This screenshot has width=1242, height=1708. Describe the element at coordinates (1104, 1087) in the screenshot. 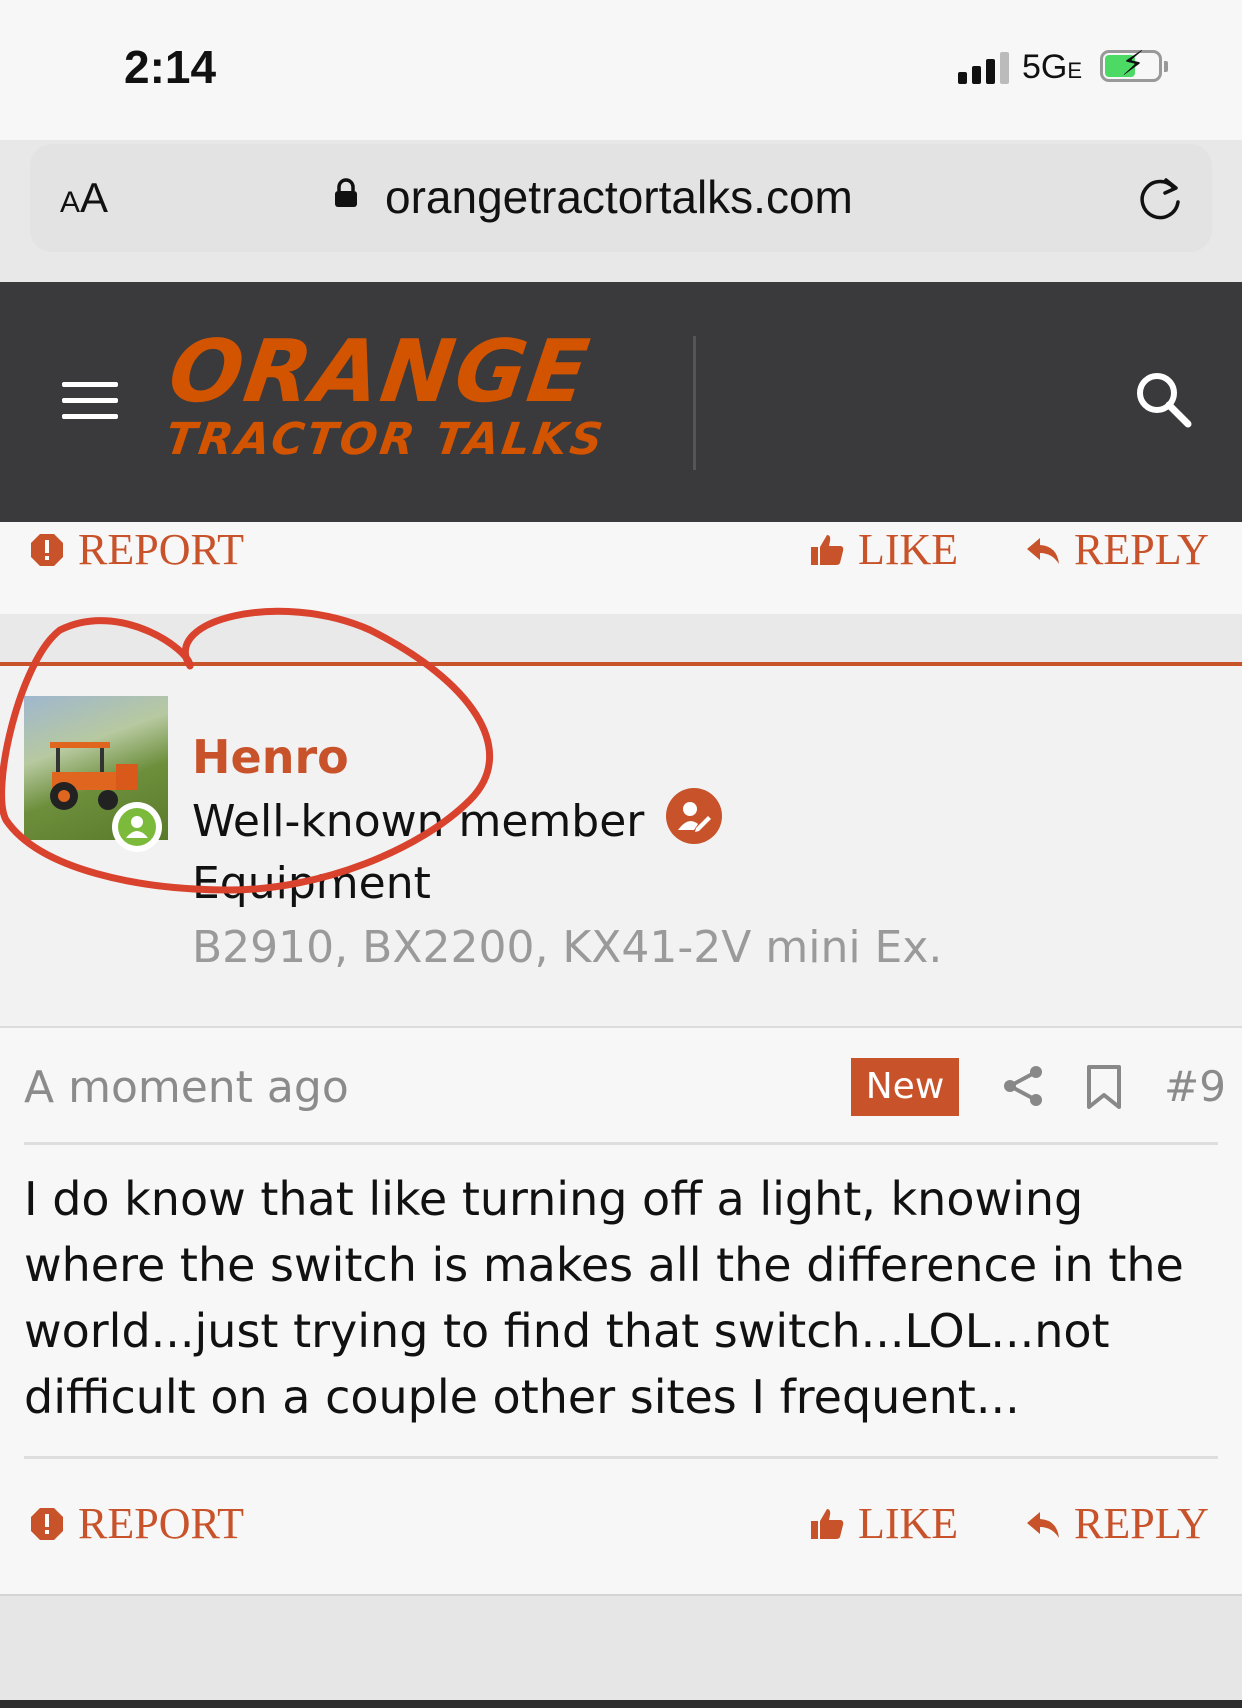

I see `bookmark-icon` at that location.